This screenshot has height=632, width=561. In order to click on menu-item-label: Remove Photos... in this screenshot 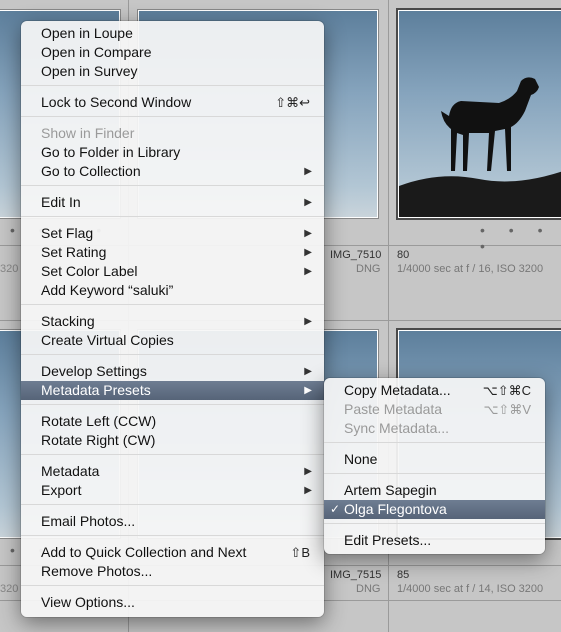, I will do `click(97, 571)`.